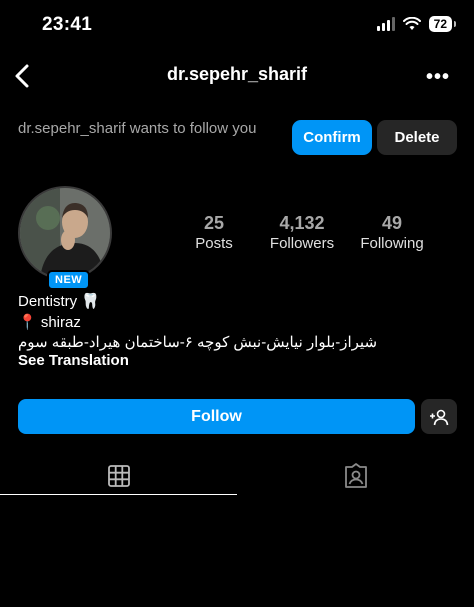 The height and width of the screenshot is (607, 474). What do you see at coordinates (216, 416) in the screenshot?
I see `follow-button: Follow` at bounding box center [216, 416].